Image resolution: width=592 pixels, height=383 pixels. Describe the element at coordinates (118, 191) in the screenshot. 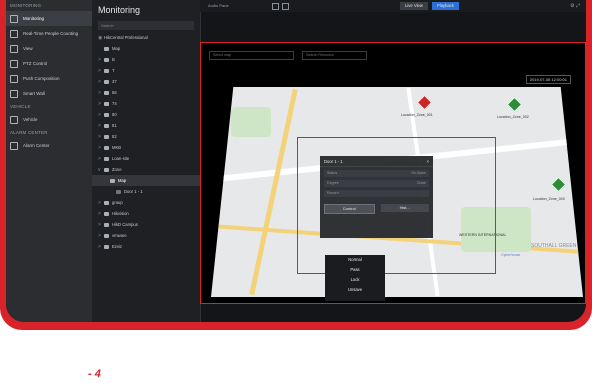

I see `door-icon` at that location.